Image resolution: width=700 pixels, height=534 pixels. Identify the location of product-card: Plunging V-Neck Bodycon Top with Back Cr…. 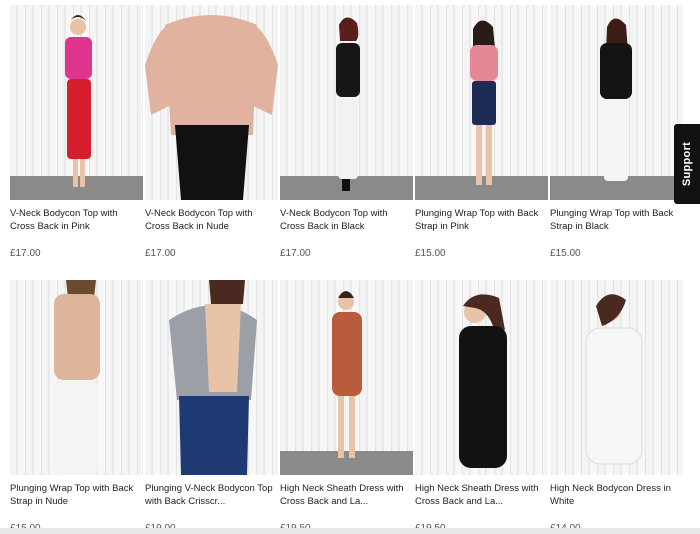
(211, 407).